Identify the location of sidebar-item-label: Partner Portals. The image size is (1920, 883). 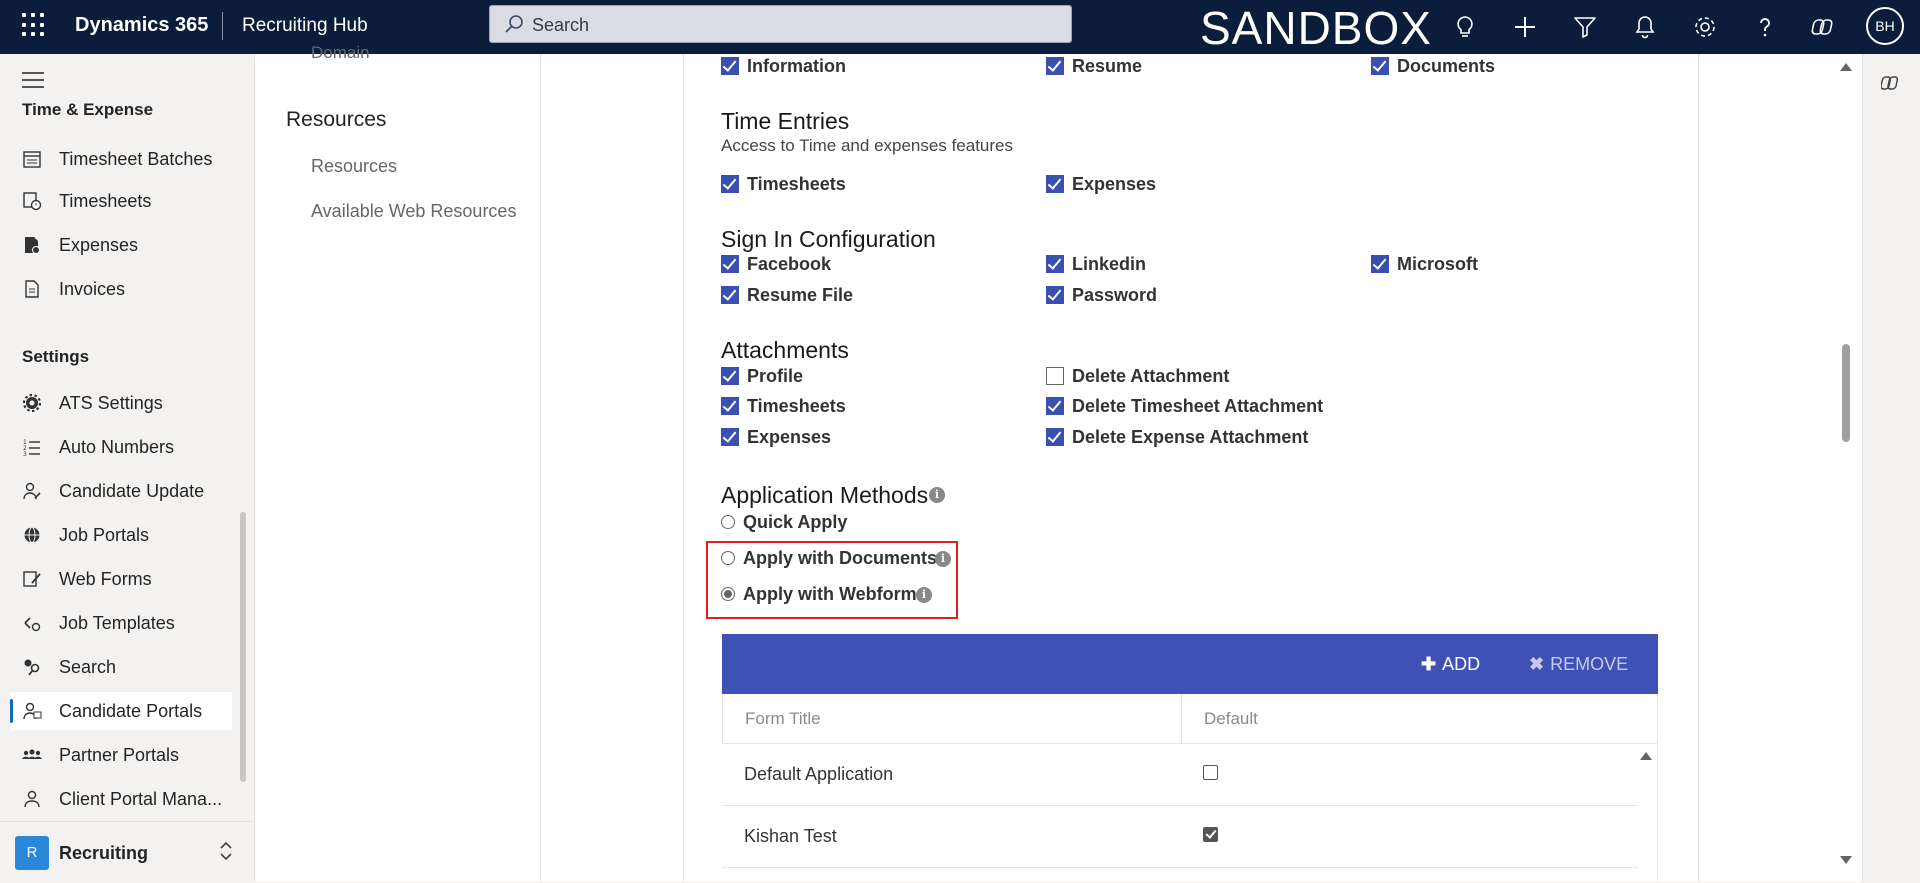
(119, 755).